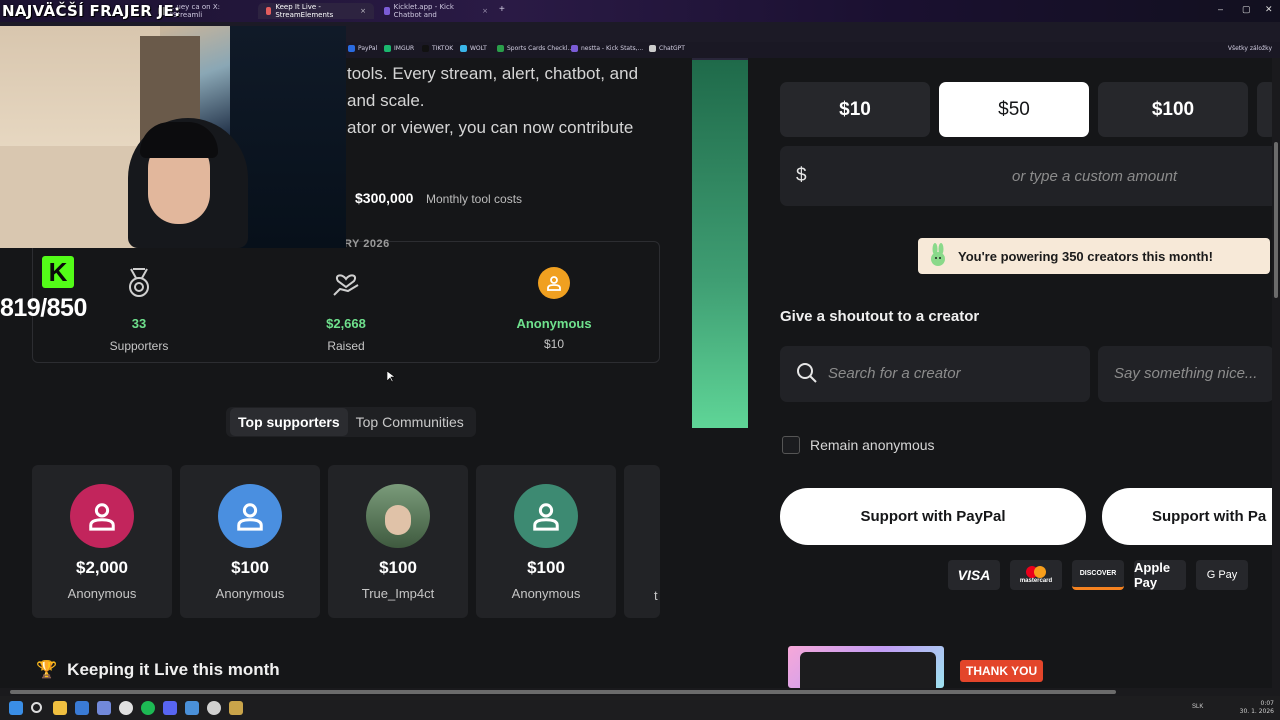  I want to click on bookmark-chatgpt: ChatGPT, so click(667, 48).